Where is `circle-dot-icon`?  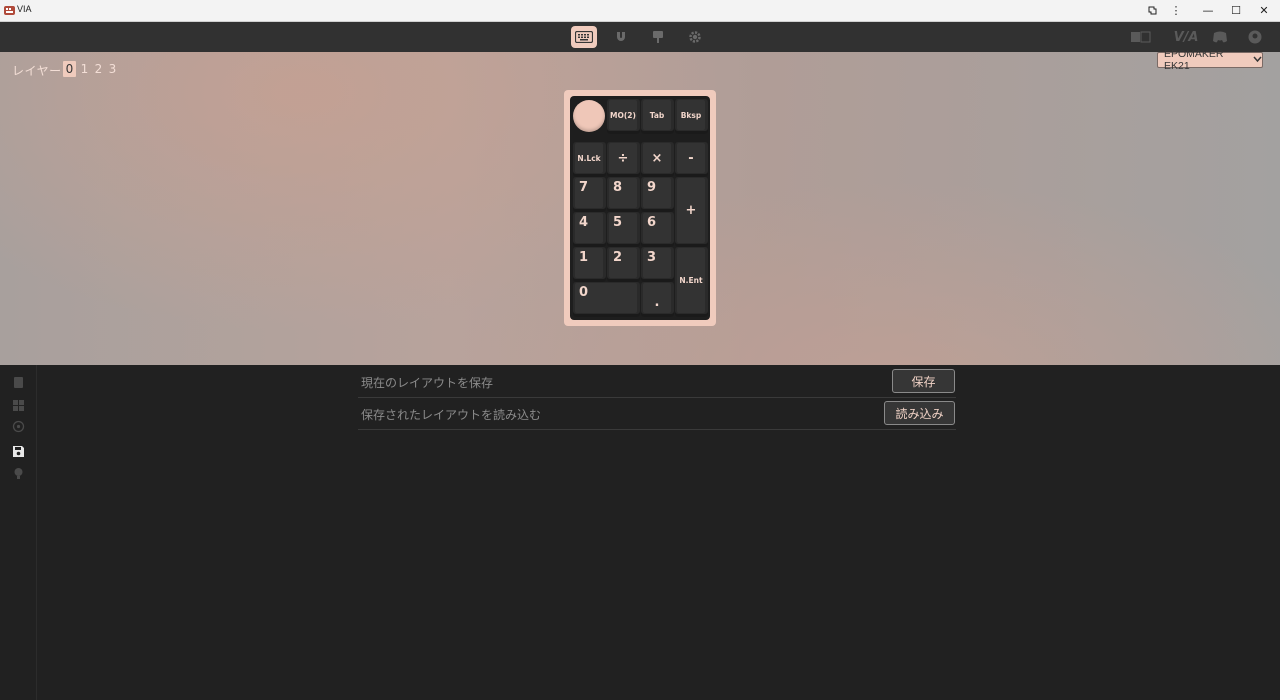 circle-dot-icon is located at coordinates (18, 426).